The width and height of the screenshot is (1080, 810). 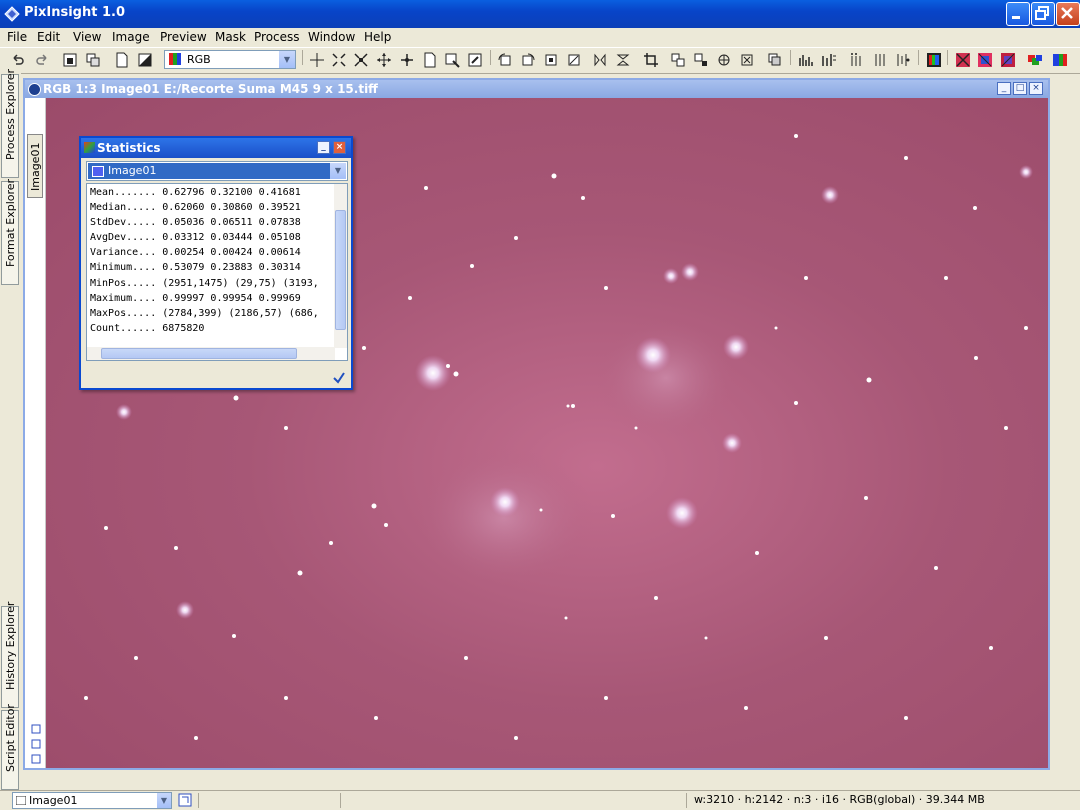 I want to click on statistics-icon, so click(x=856, y=60).